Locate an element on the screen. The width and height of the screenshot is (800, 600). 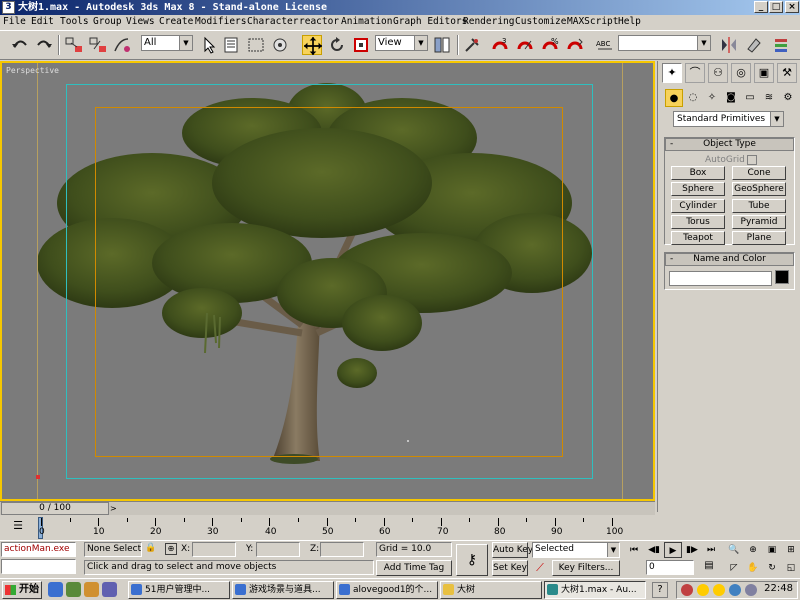
select-and-manipulate-icon is located at coordinates (472, 45).